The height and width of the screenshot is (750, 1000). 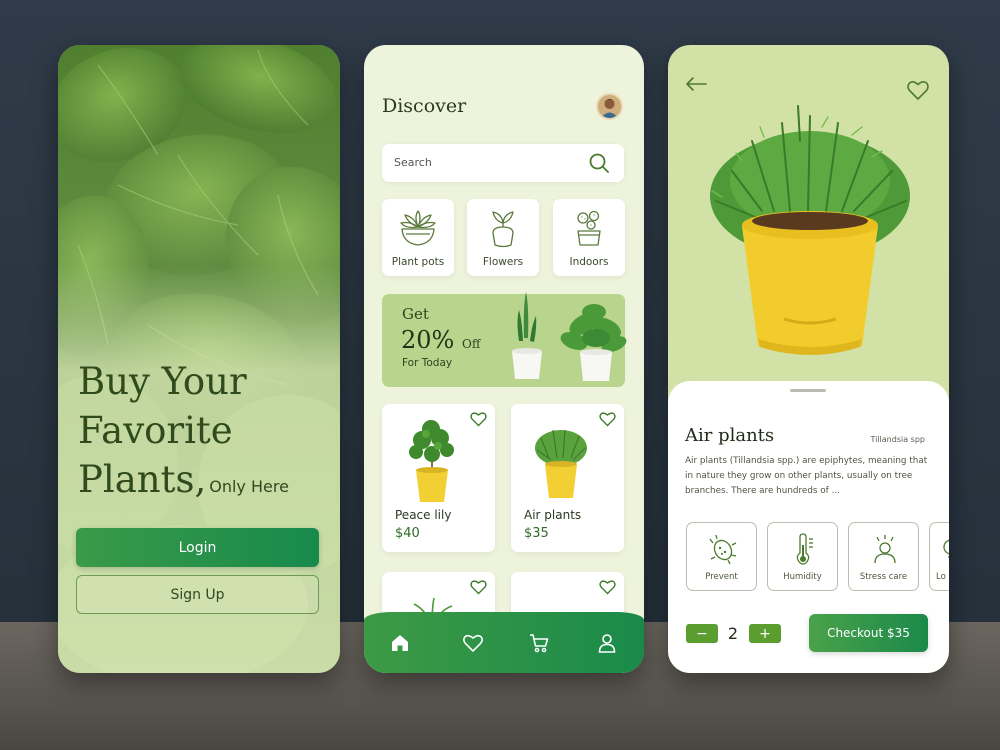 What do you see at coordinates (808, 390) in the screenshot?
I see `sheet-handle` at bounding box center [808, 390].